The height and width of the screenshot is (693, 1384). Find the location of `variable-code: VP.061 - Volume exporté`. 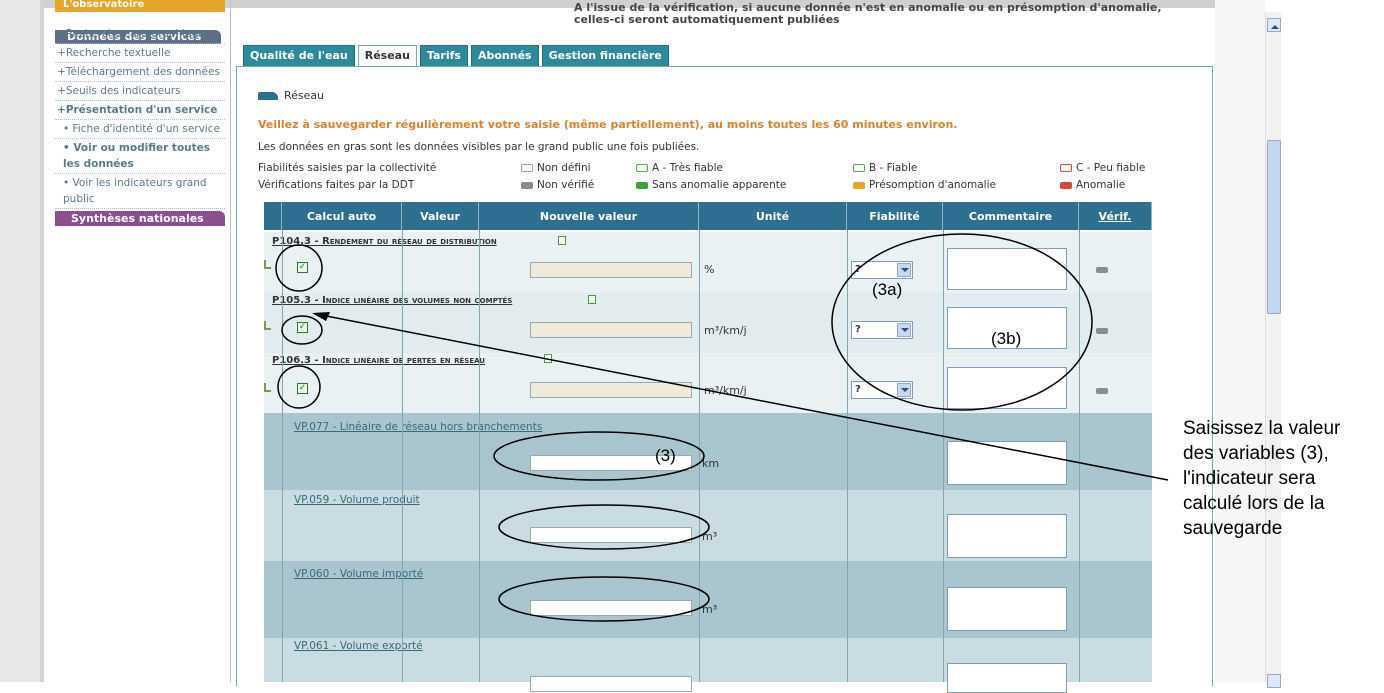

variable-code: VP.061 - Volume exporté is located at coordinates (358, 646).